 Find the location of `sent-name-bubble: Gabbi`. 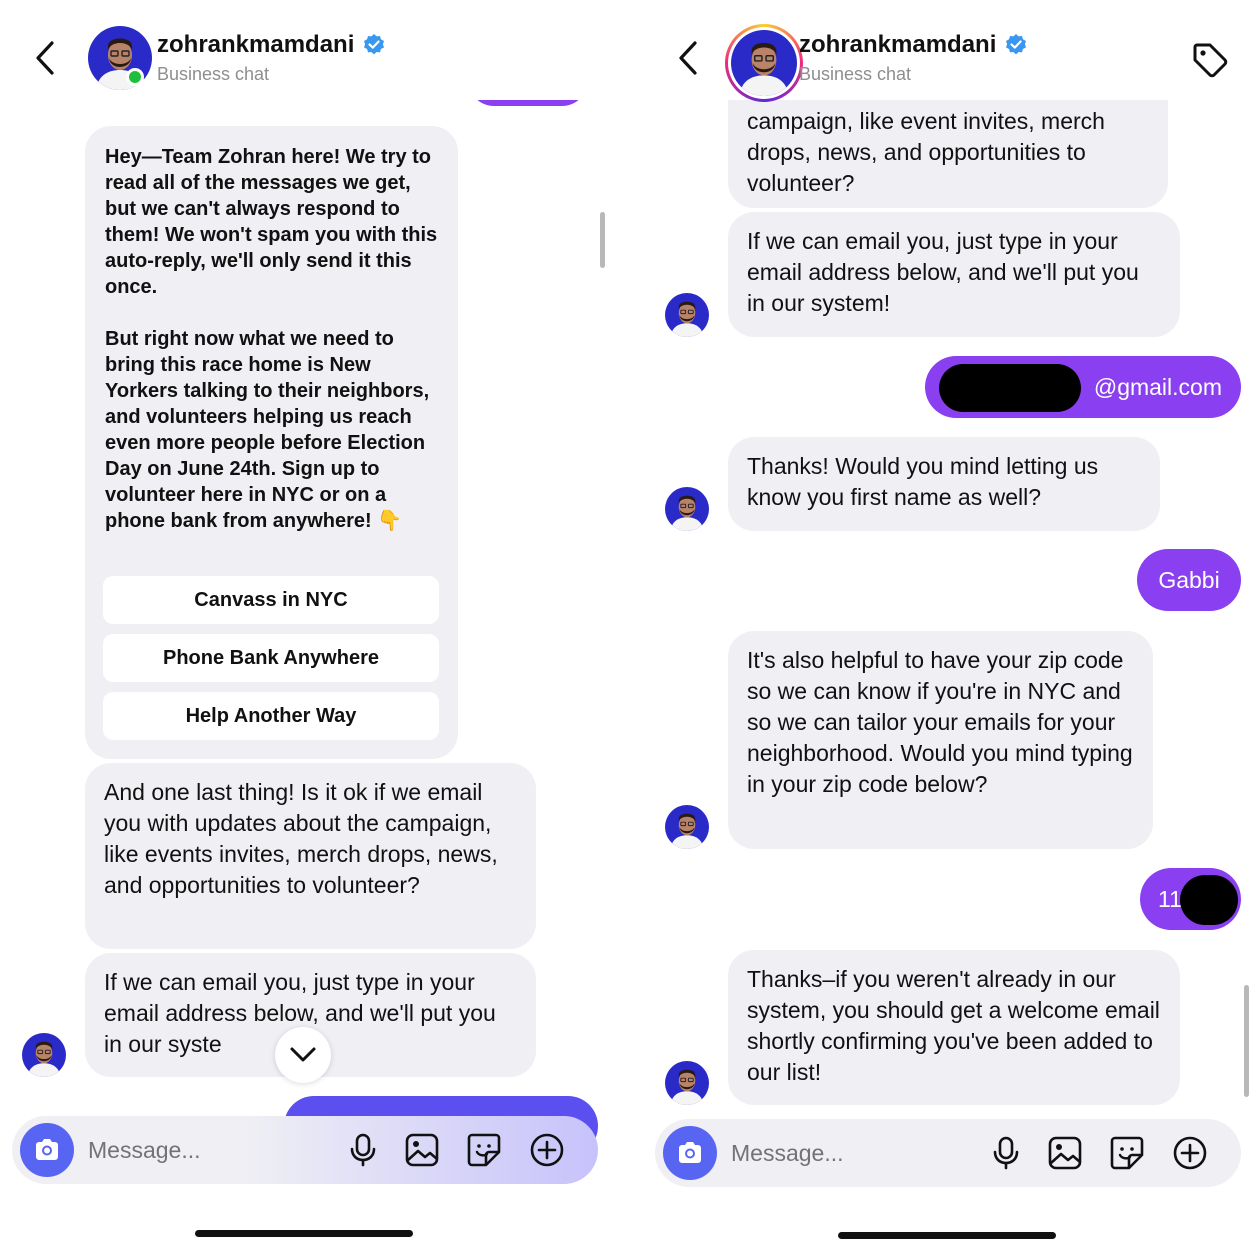

sent-name-bubble: Gabbi is located at coordinates (1189, 580).